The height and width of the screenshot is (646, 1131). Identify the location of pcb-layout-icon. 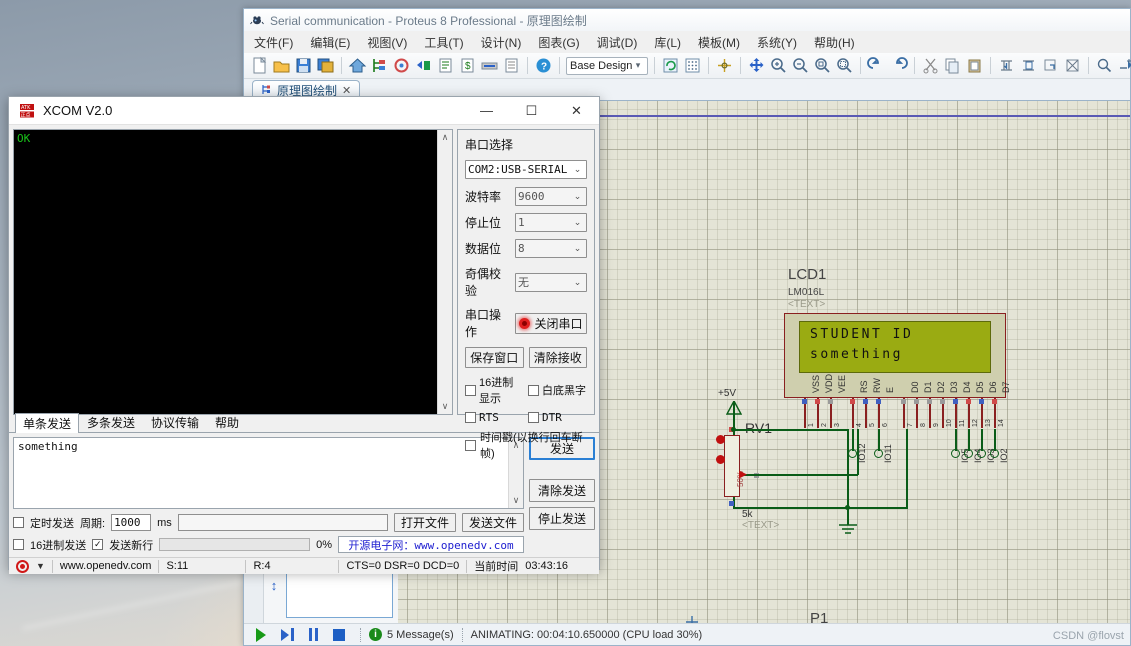
(401, 65).